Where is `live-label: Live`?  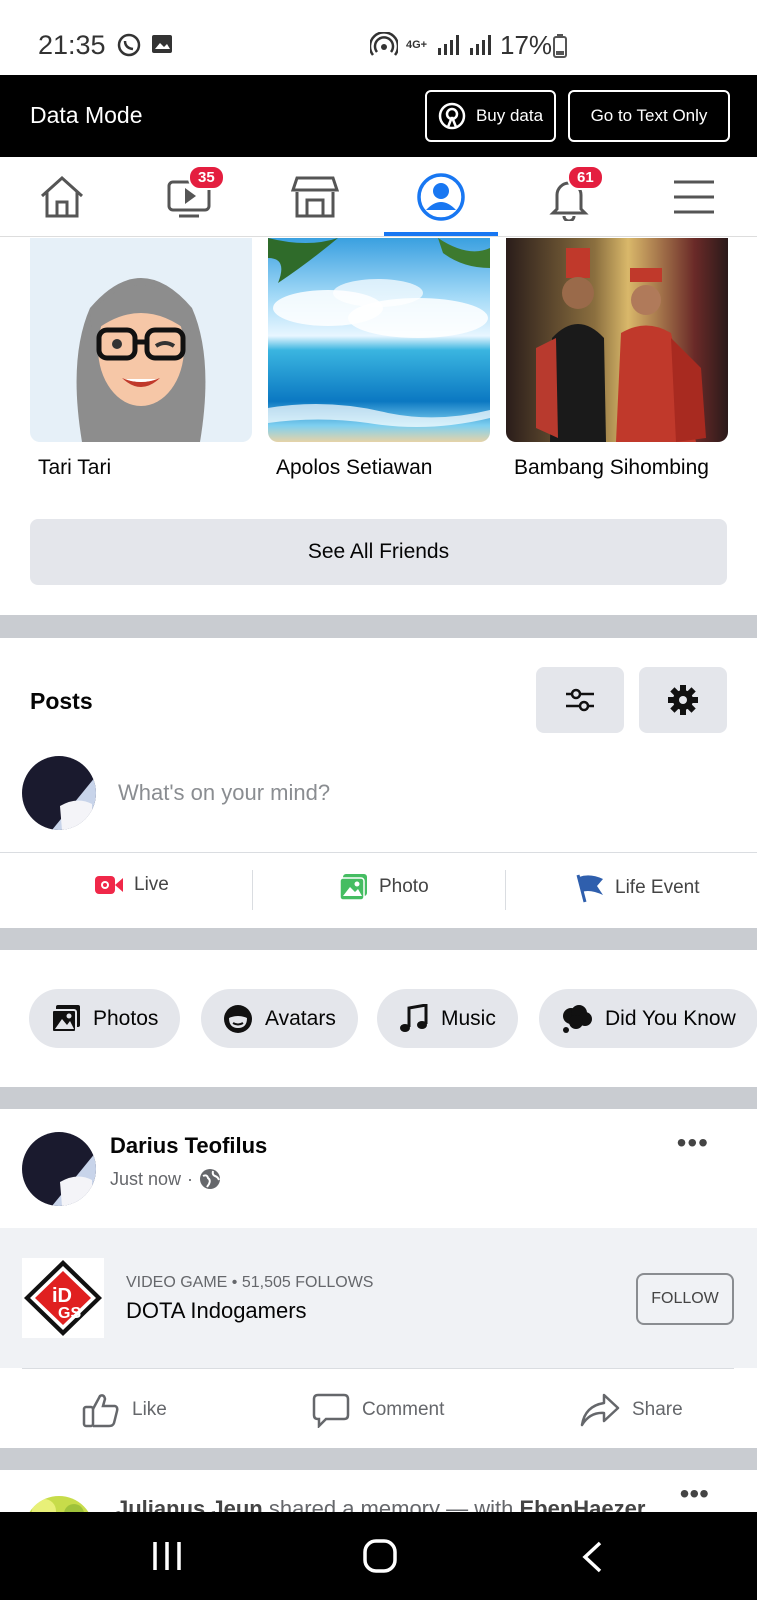
live-label: Live is located at coordinates (151, 884).